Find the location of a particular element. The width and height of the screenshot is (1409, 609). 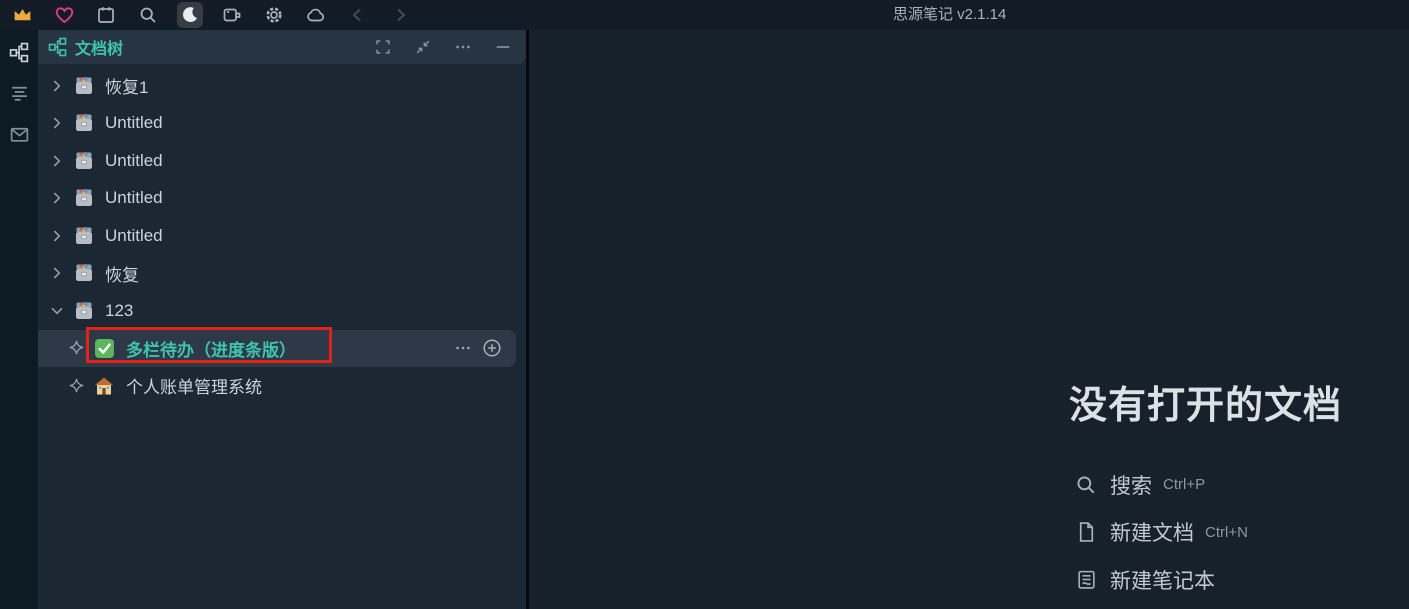

sync-button is located at coordinates (316, 15).